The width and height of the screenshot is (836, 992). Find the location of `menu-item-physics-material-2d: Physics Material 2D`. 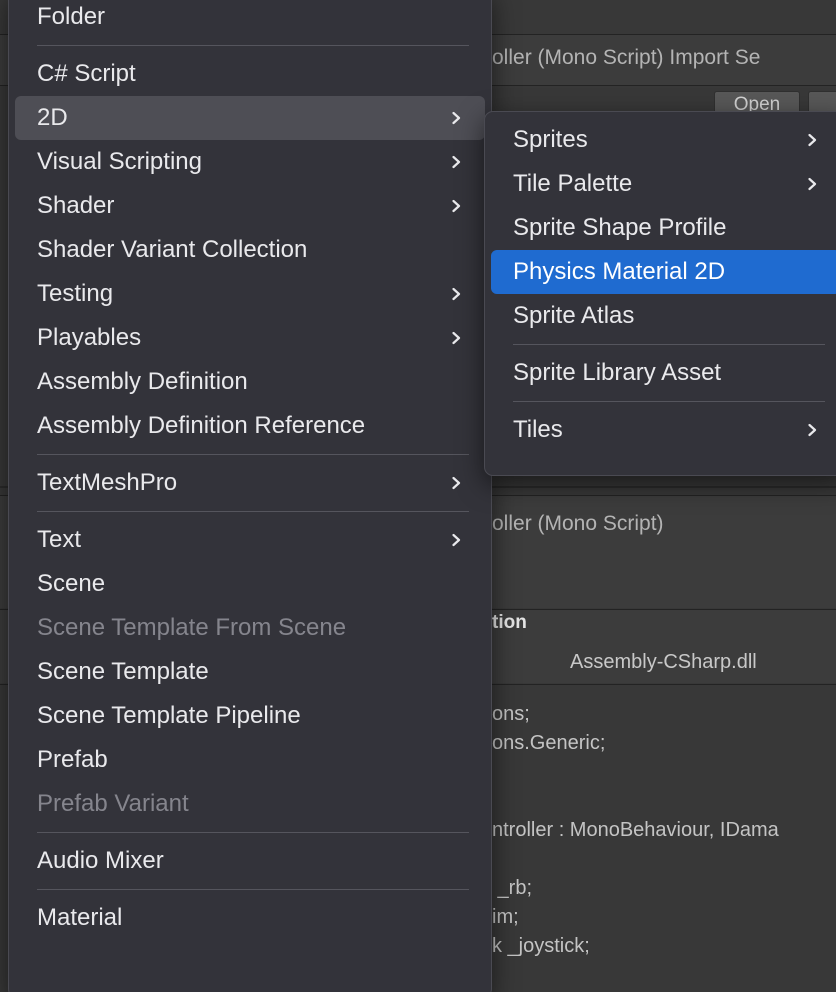

menu-item-physics-material-2d: Physics Material 2D is located at coordinates (663, 272).